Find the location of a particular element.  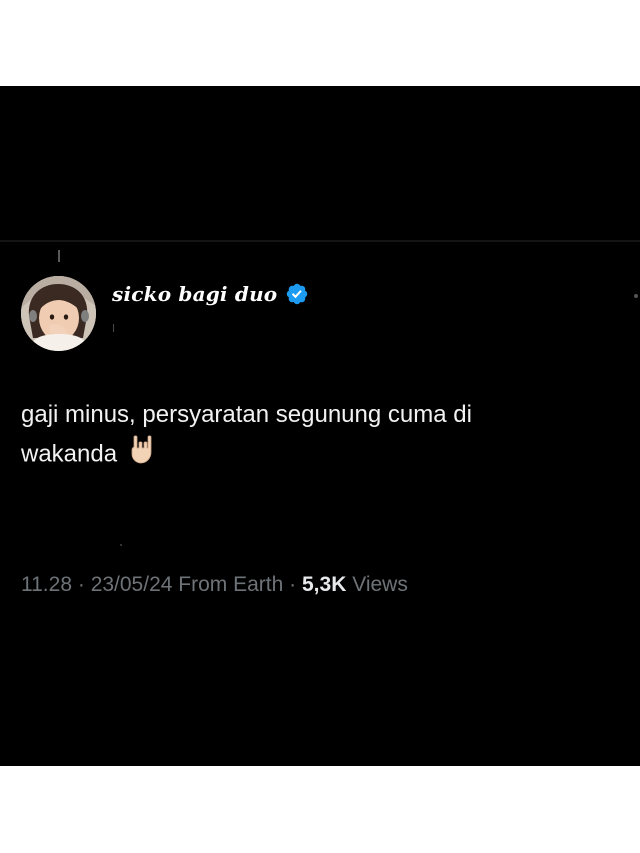

views-label: Views is located at coordinates (380, 584).